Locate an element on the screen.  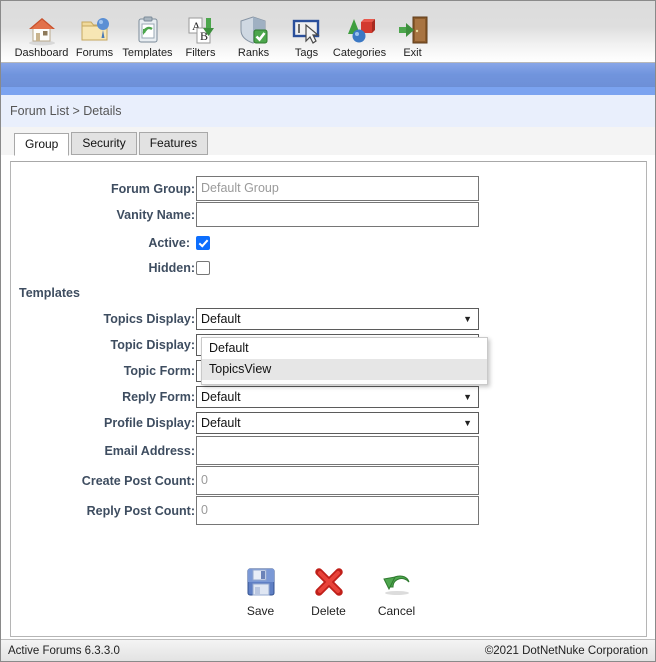
floppy-disk-icon is located at coordinates (261, 582).